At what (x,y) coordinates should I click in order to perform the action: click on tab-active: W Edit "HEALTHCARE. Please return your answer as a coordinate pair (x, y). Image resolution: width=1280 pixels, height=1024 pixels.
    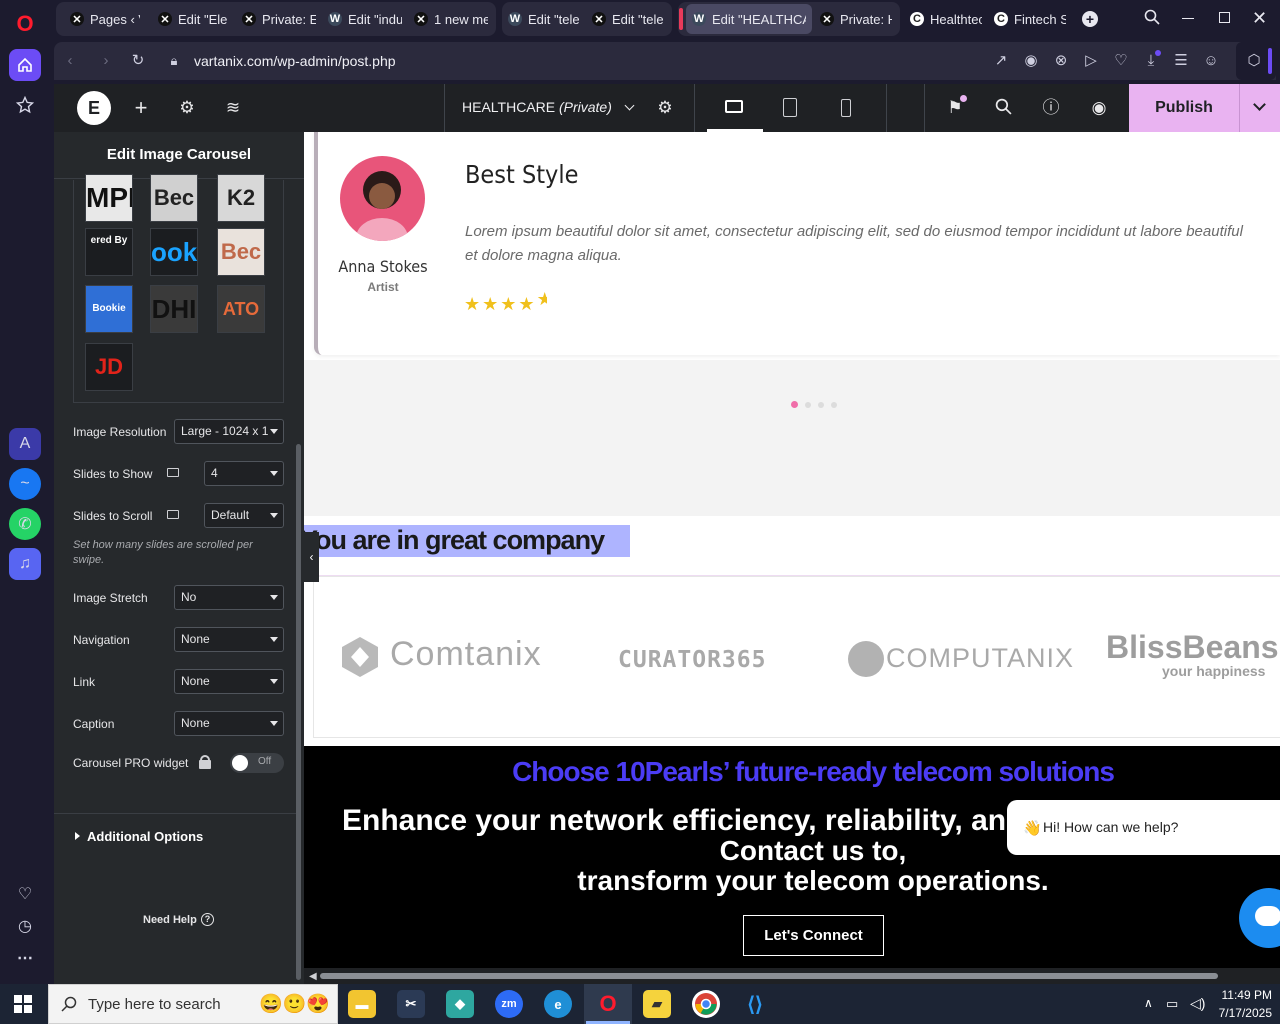
    Looking at the image, I should click on (749, 19).